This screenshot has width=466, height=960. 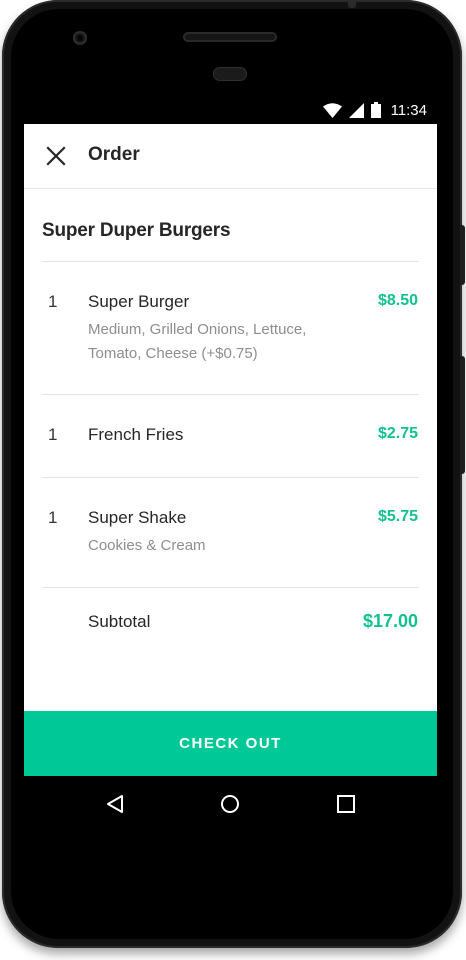 I want to click on status-icons: 11:34, so click(x=374, y=110).